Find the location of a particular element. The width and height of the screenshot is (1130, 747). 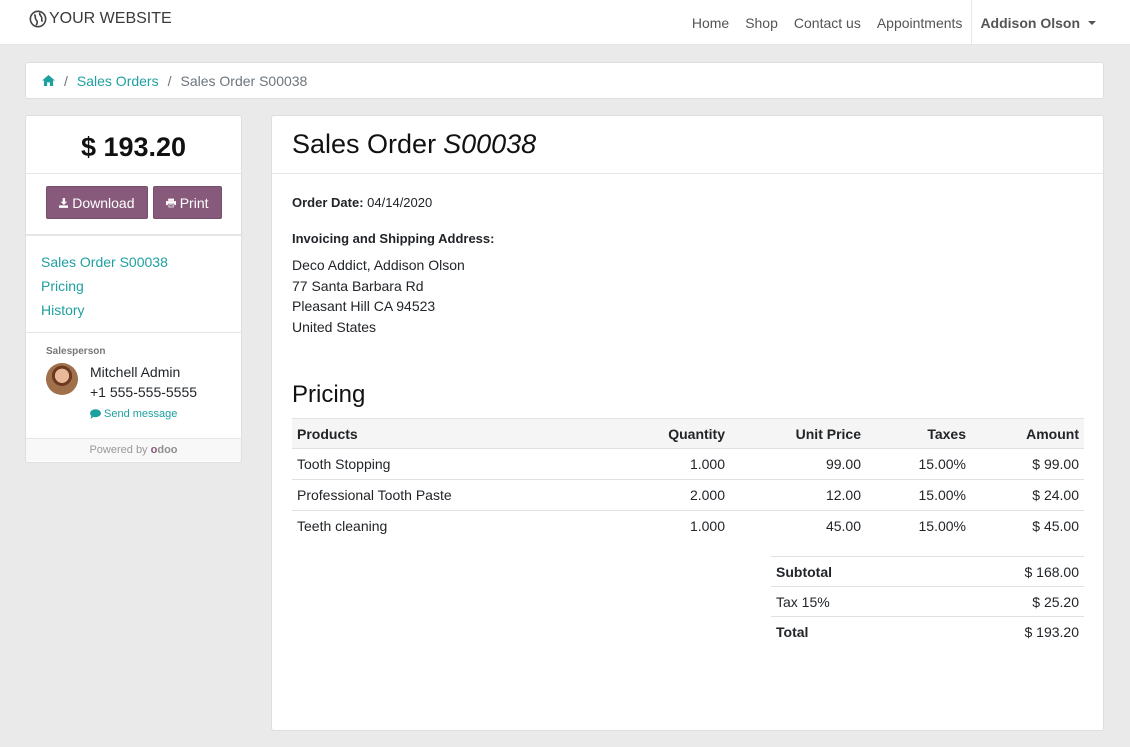

sidebar-total: $ 193.20 is located at coordinates (133, 145).